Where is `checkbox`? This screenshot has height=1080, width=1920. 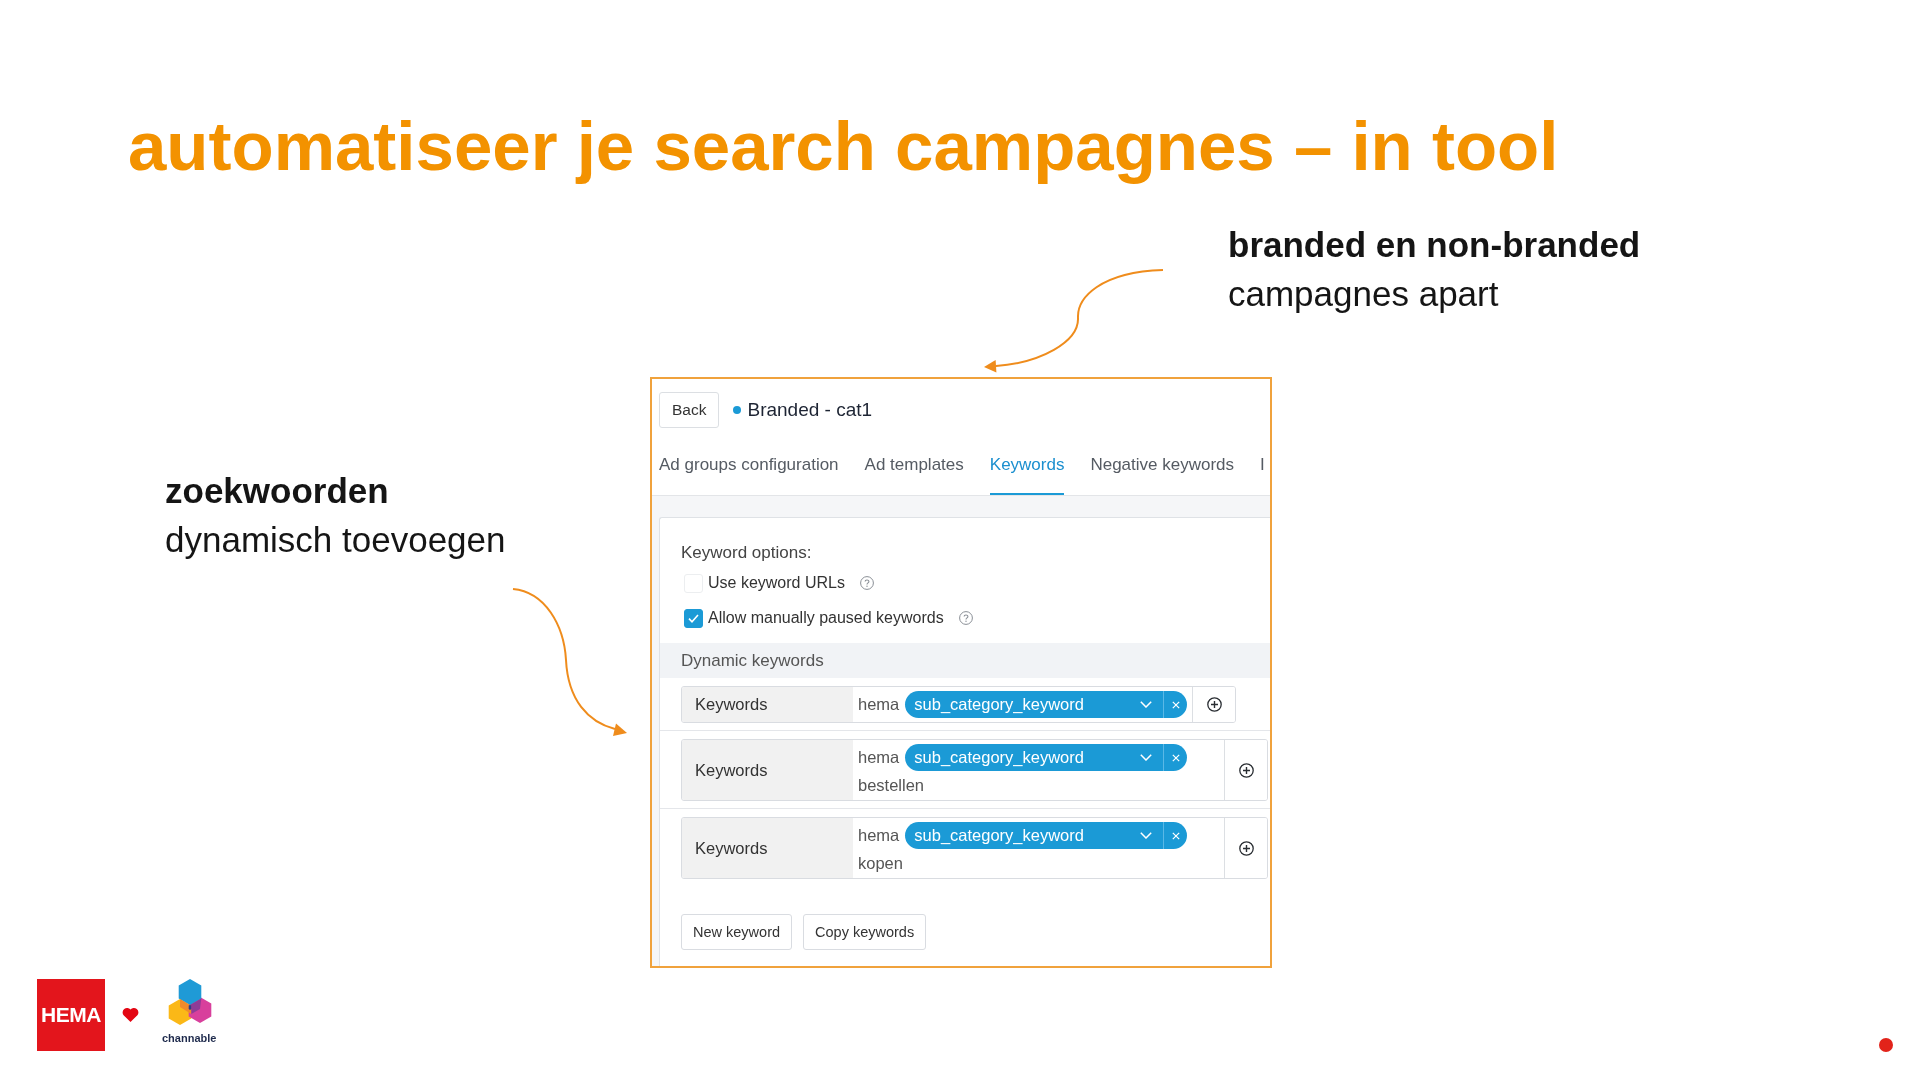 checkbox is located at coordinates (693, 618).